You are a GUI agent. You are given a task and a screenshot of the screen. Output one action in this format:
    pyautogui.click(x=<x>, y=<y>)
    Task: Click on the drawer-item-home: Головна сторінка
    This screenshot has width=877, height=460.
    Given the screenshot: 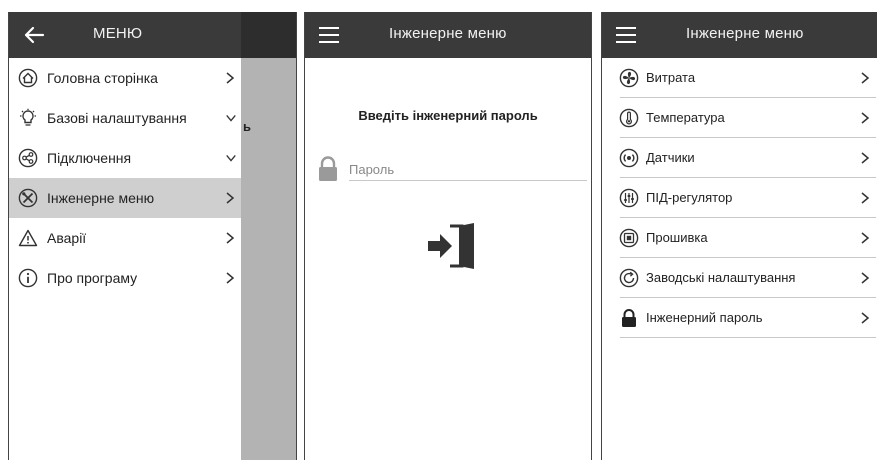 What is the action you would take?
    pyautogui.click(x=125, y=78)
    